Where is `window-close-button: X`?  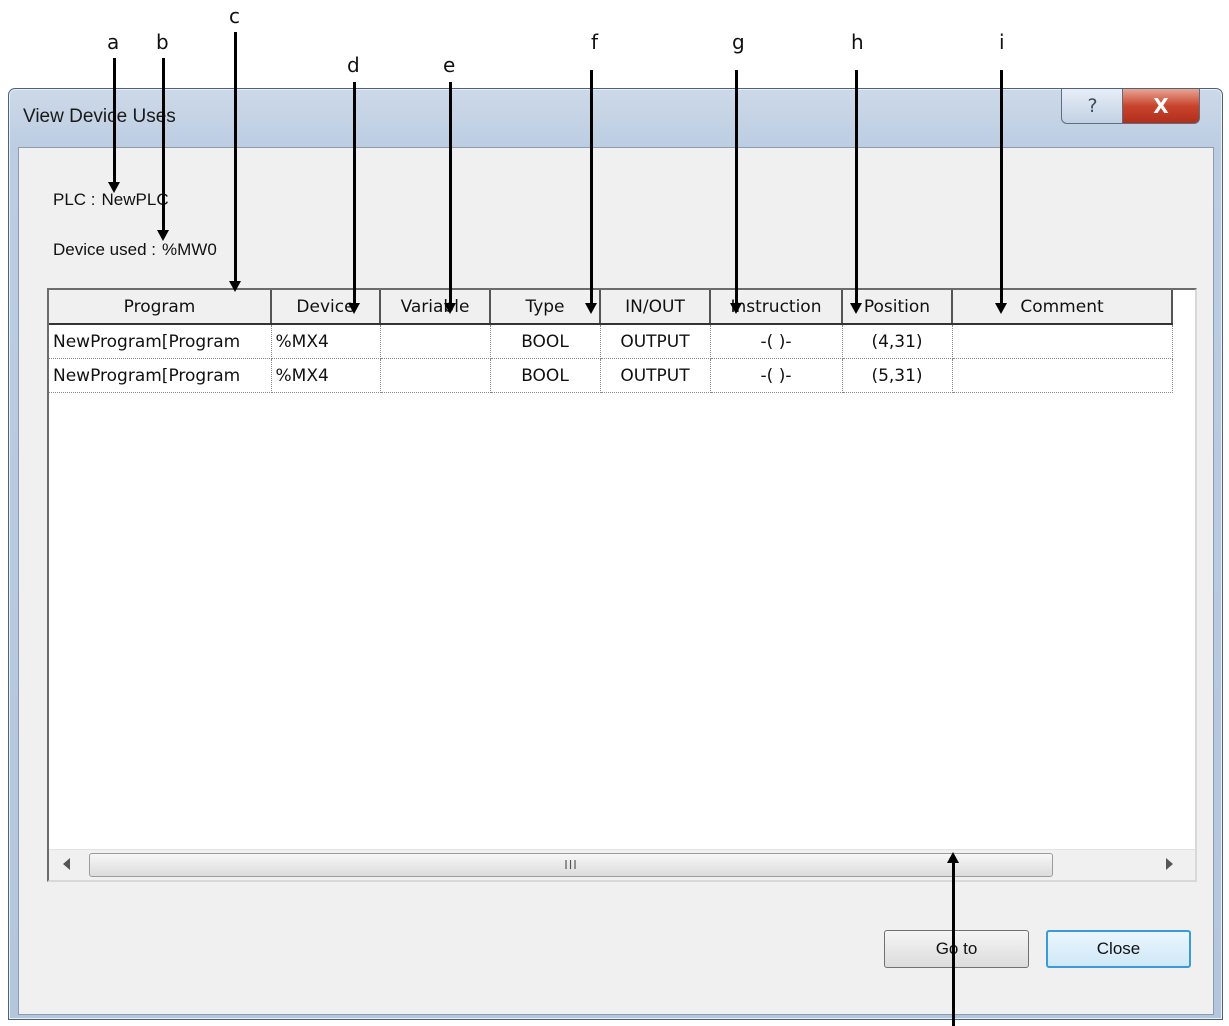 window-close-button: X is located at coordinates (1161, 106).